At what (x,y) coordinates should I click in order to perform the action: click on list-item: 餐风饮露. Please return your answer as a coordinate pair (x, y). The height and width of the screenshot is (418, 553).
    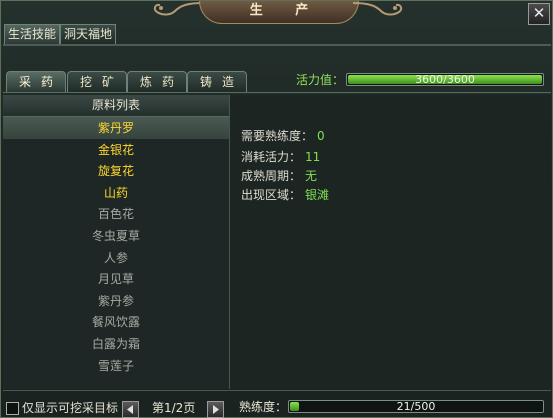
    Looking at the image, I should click on (116, 322).